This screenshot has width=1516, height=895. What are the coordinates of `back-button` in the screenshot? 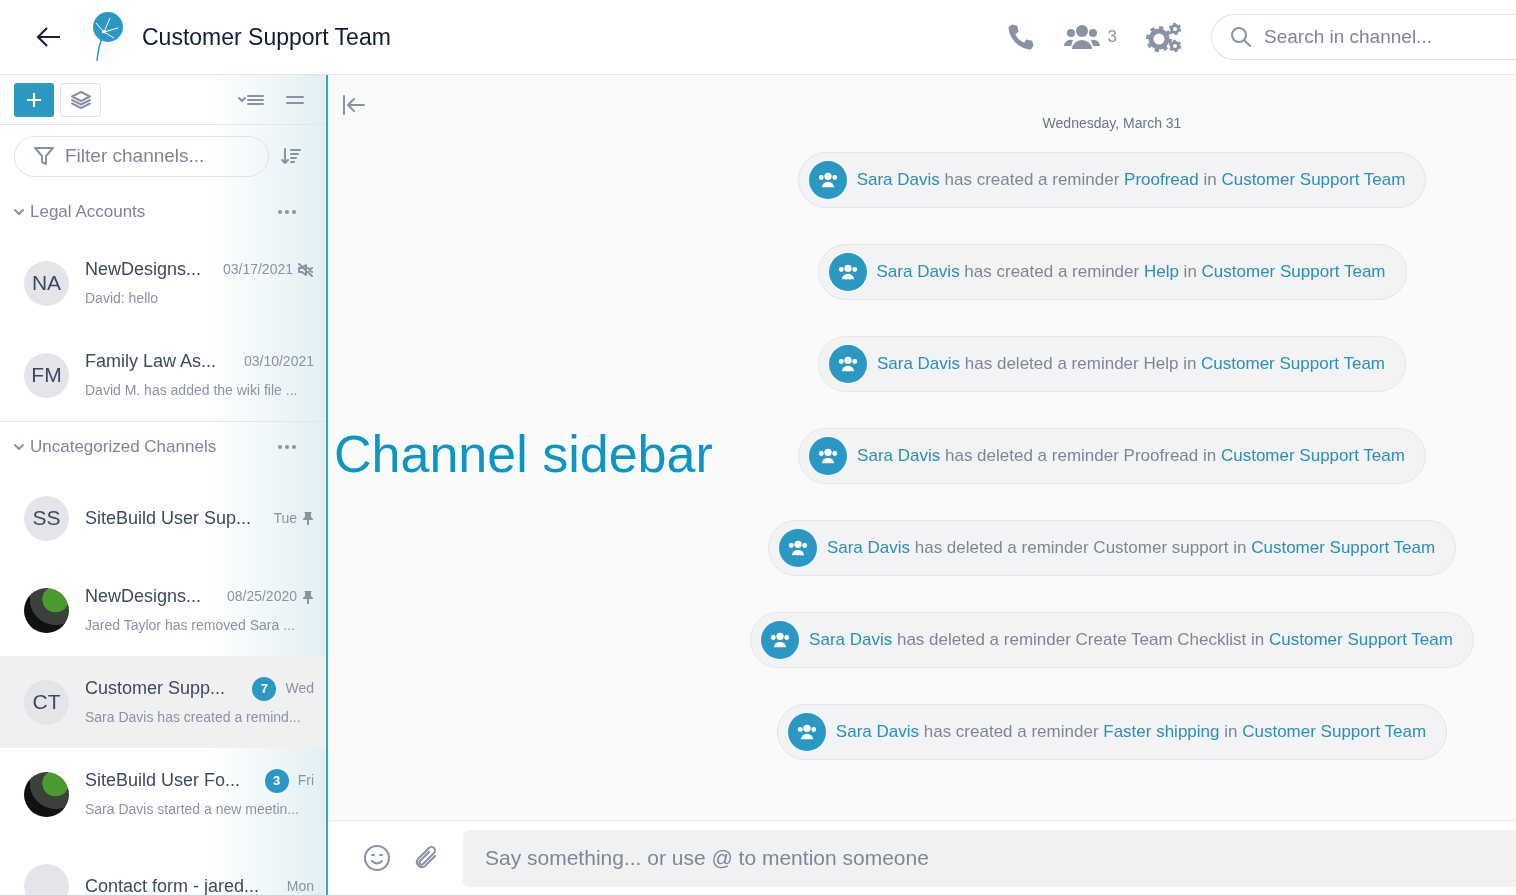 It's located at (49, 37).